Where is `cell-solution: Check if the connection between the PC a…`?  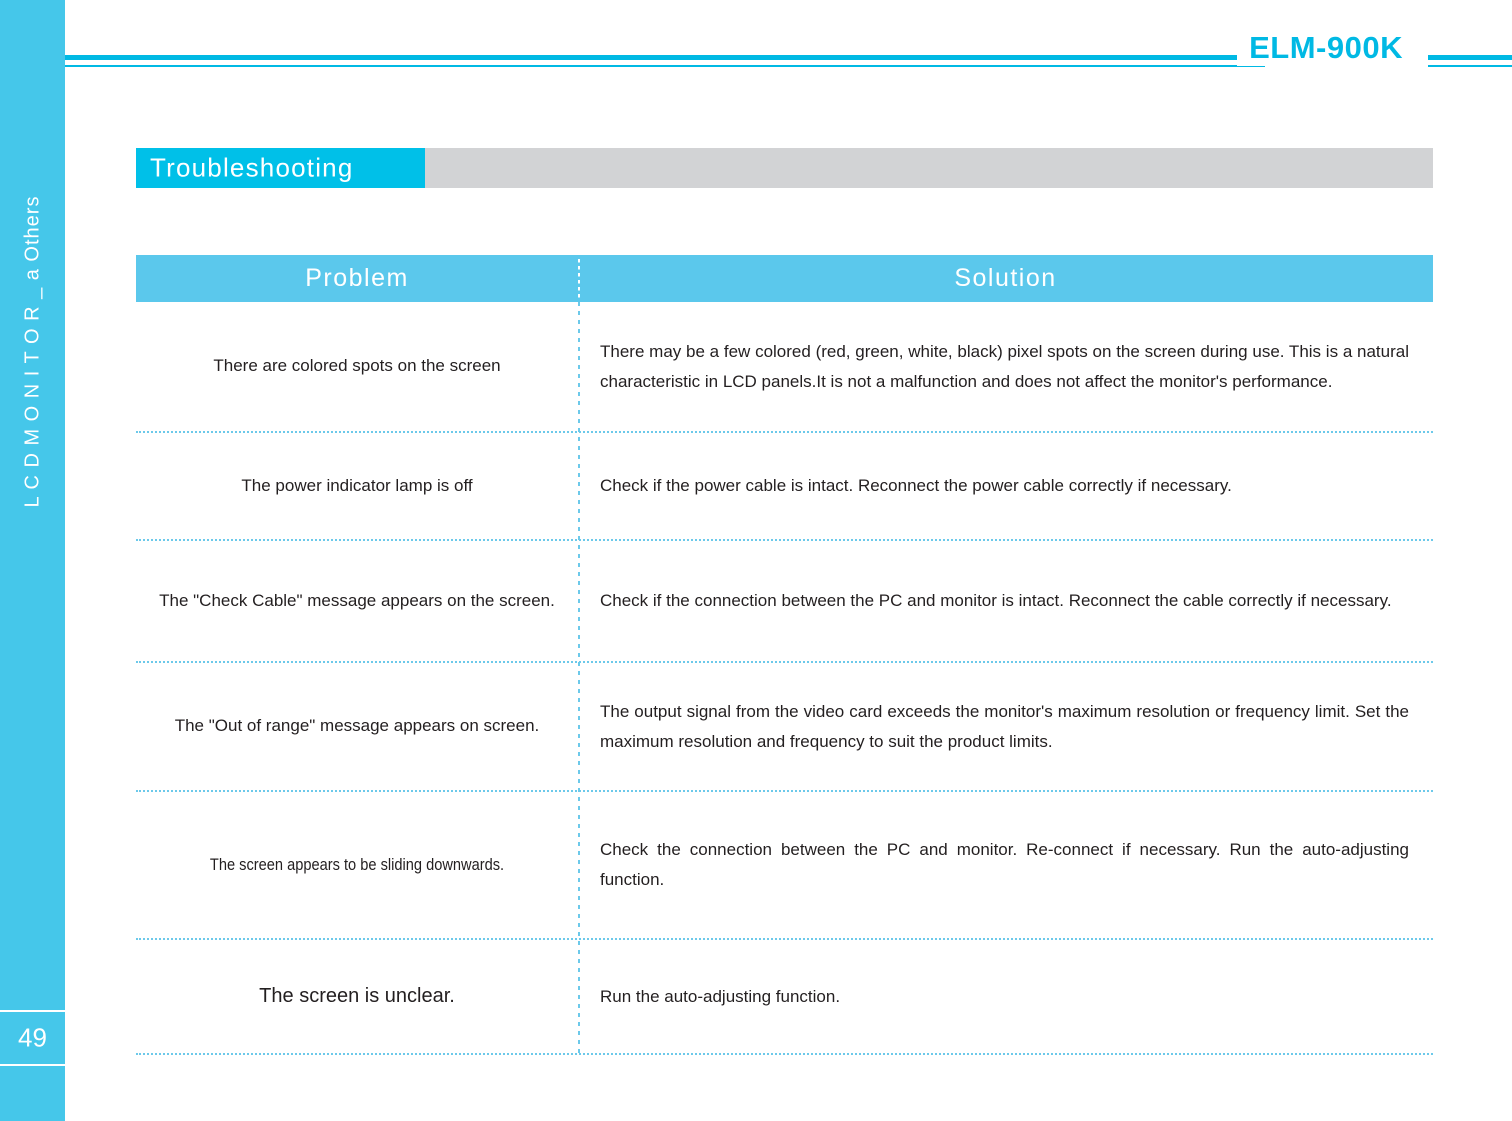 cell-solution: Check if the connection between the PC a… is located at coordinates (1005, 601).